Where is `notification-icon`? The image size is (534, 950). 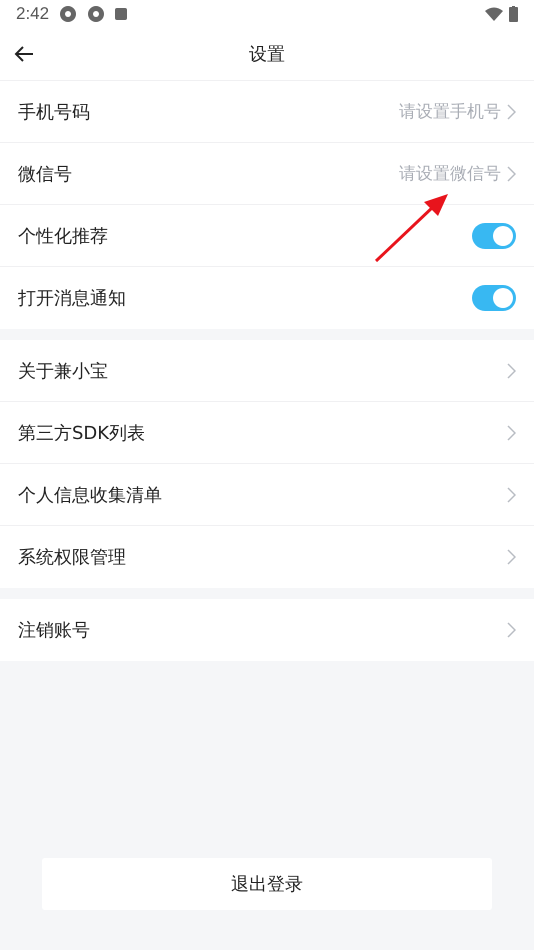
notification-icon is located at coordinates (121, 14).